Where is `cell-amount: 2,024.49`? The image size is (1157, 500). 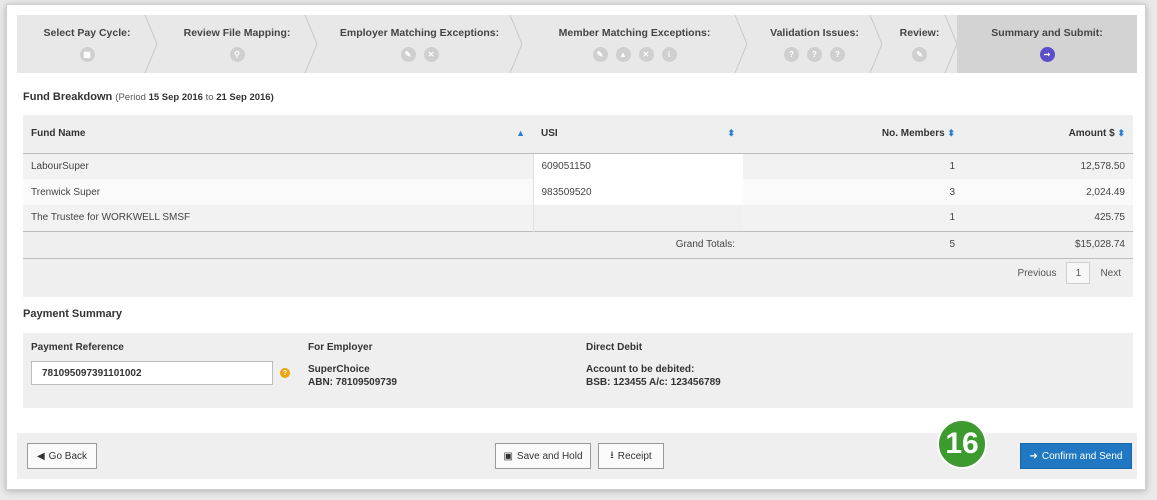
cell-amount: 2,024.49 is located at coordinates (1048, 192).